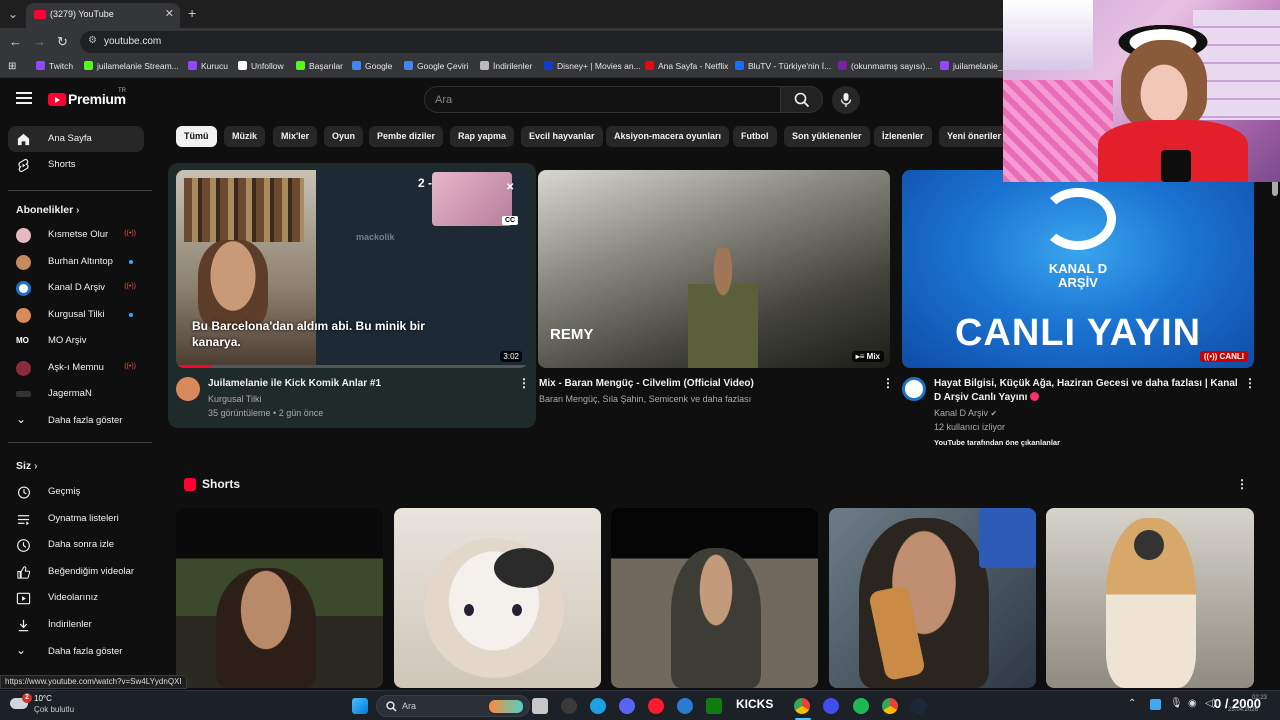 The width and height of the screenshot is (1280, 720). I want to click on shorts-more-icon: ⋮, so click(1242, 484).